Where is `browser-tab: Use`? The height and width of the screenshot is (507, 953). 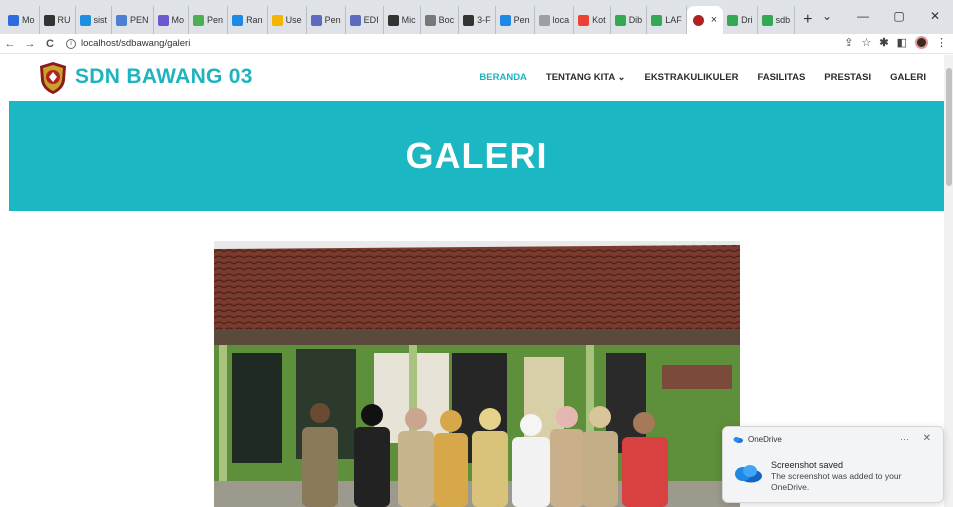
browser-tab: Use is located at coordinates (287, 20).